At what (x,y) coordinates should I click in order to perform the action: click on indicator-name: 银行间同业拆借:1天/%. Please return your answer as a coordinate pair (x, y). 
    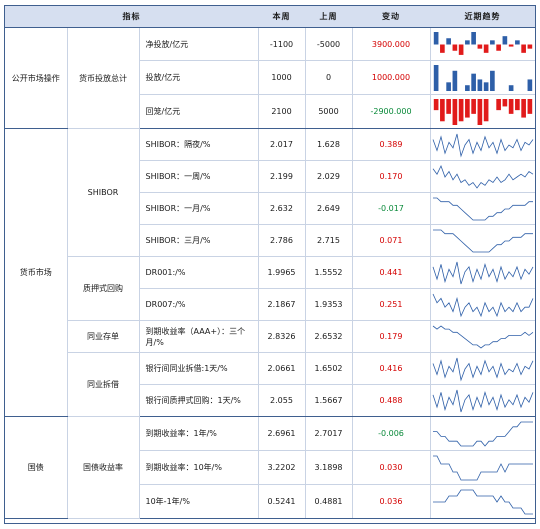
    Looking at the image, I should click on (199, 368).